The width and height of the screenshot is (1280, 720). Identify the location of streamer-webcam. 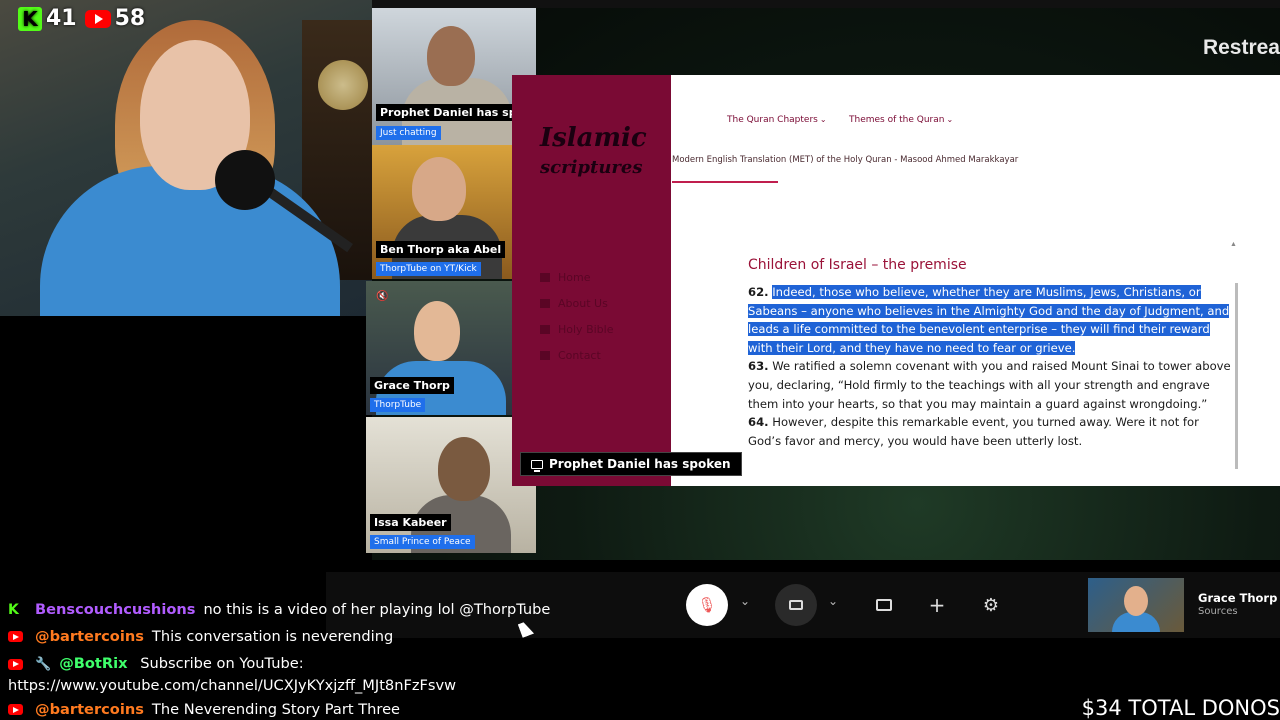
(186, 158).